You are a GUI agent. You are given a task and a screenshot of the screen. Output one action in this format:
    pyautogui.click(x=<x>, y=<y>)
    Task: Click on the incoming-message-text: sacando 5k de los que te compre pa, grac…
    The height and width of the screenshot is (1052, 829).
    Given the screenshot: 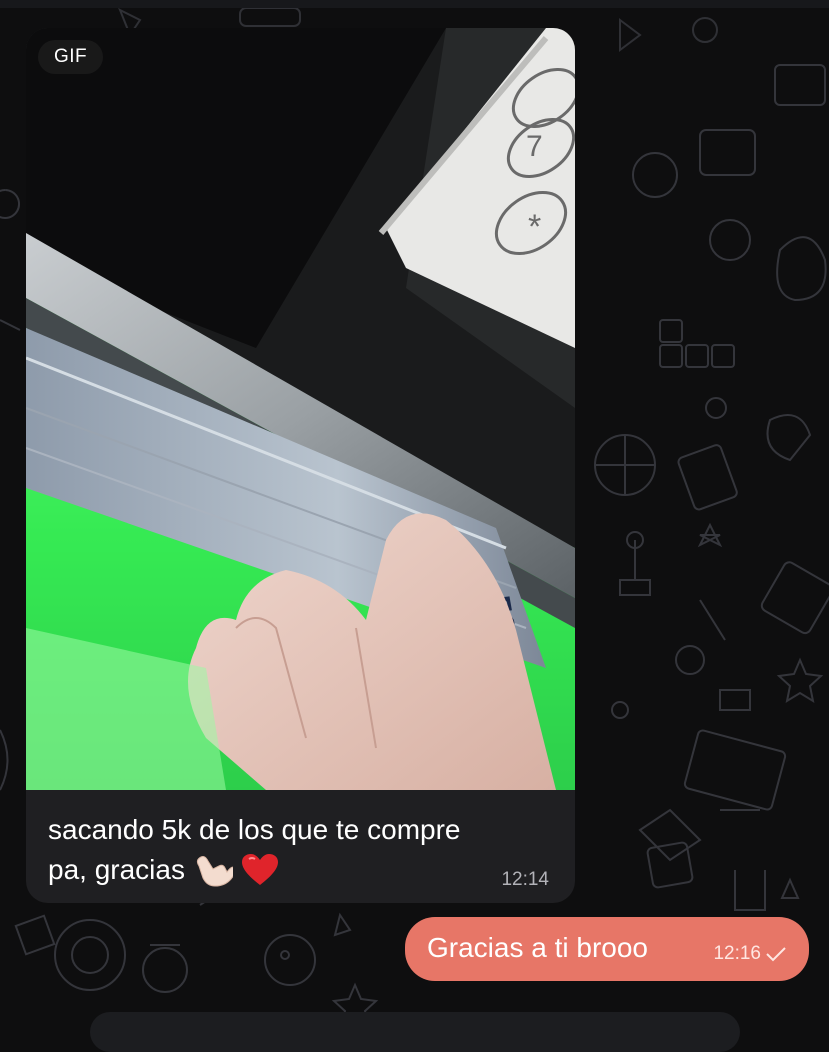 What is the action you would take?
    pyautogui.click(x=303, y=850)
    